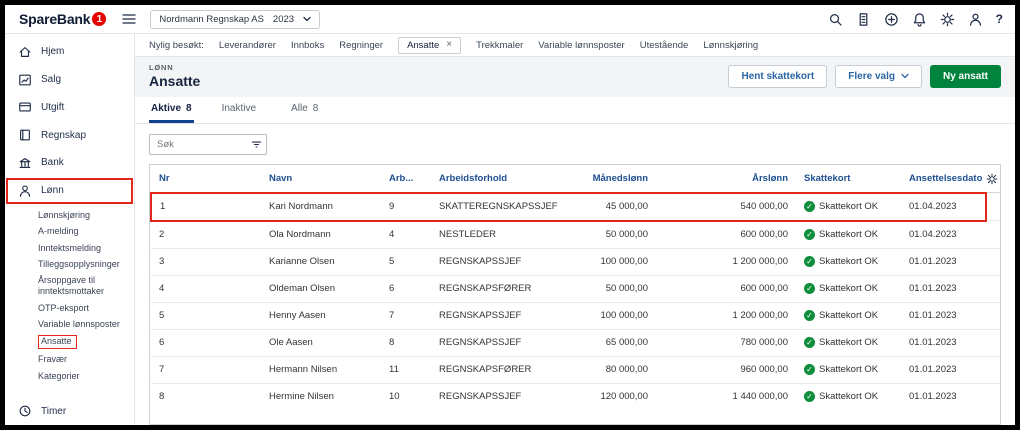 The image size is (1020, 430). I want to click on col-arbeidsforhold: Arbeidsforhold, so click(501, 179).